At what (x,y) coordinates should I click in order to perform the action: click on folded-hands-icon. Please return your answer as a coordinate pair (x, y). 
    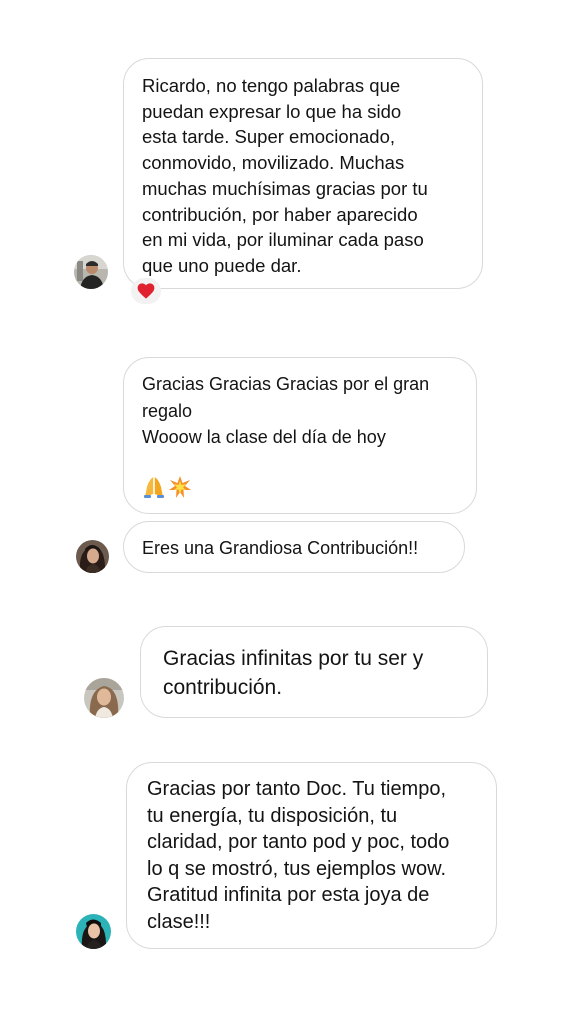
    Looking at the image, I should click on (154, 487).